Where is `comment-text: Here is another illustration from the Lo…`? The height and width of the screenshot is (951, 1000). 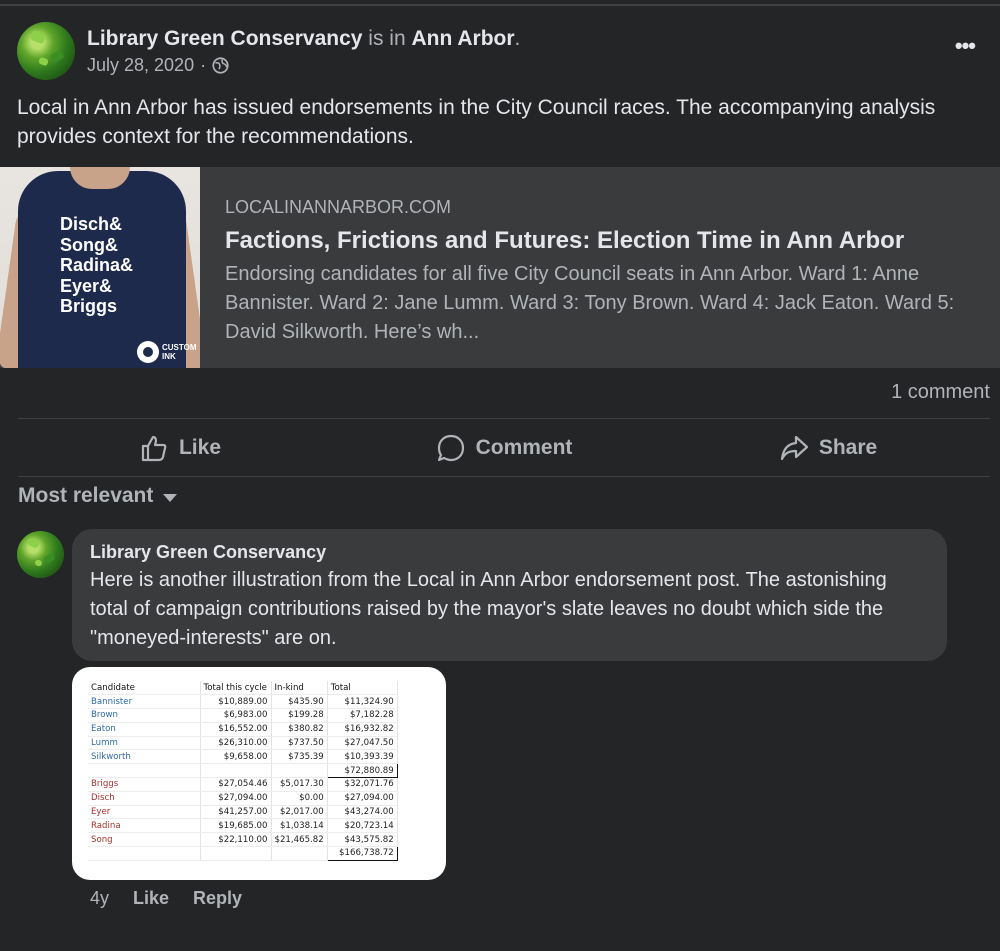 comment-text: Here is another illustration from the Lo… is located at coordinates (488, 609).